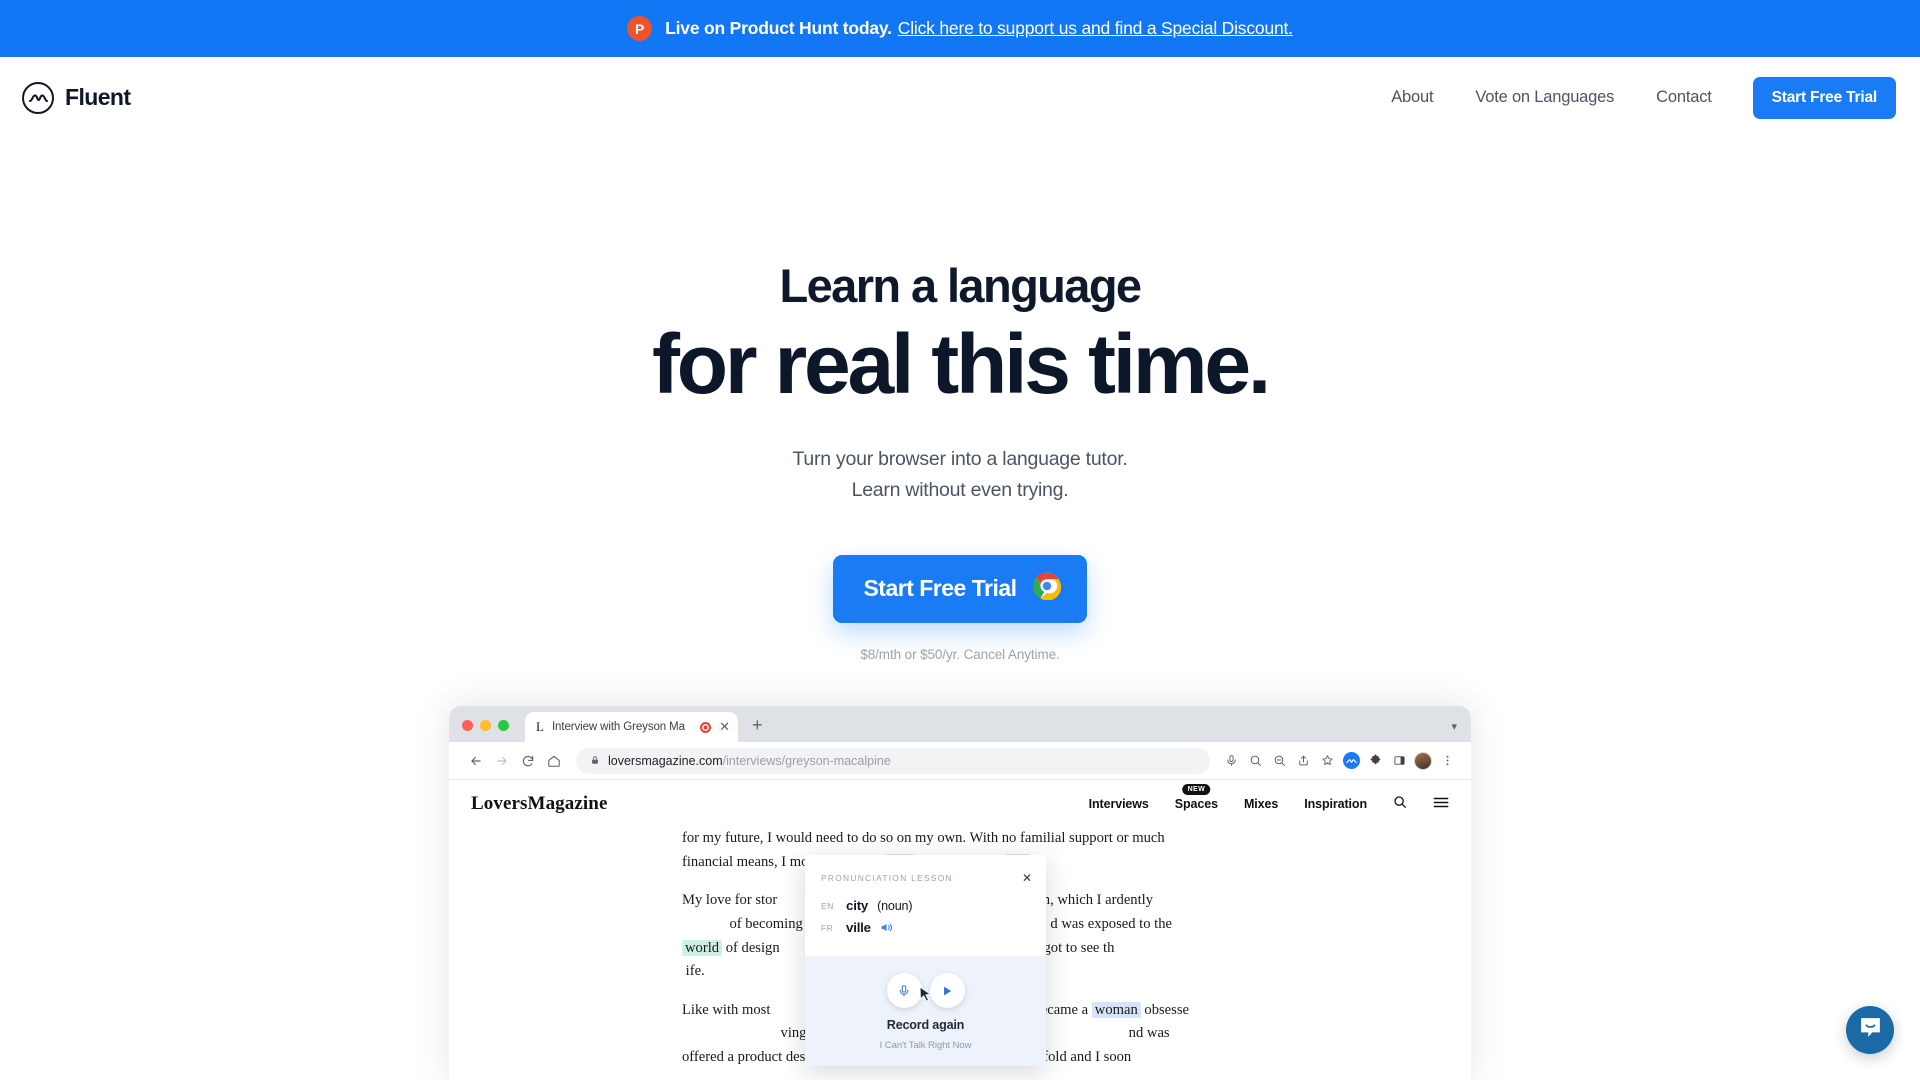 The height and width of the screenshot is (1080, 1920). Describe the element at coordinates (940, 588) in the screenshot. I see `hero-cta-label: Start Free Trial` at that location.